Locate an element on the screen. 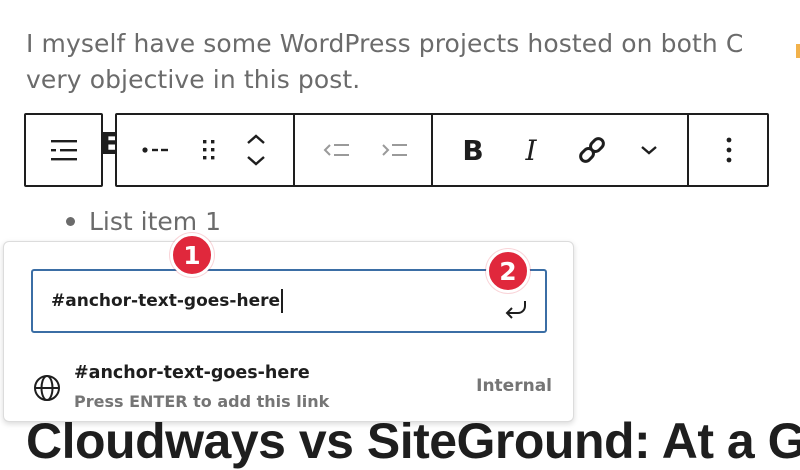 Image resolution: width=800 pixels, height=470 pixels. suggestion-type-label: Internal is located at coordinates (514, 386).